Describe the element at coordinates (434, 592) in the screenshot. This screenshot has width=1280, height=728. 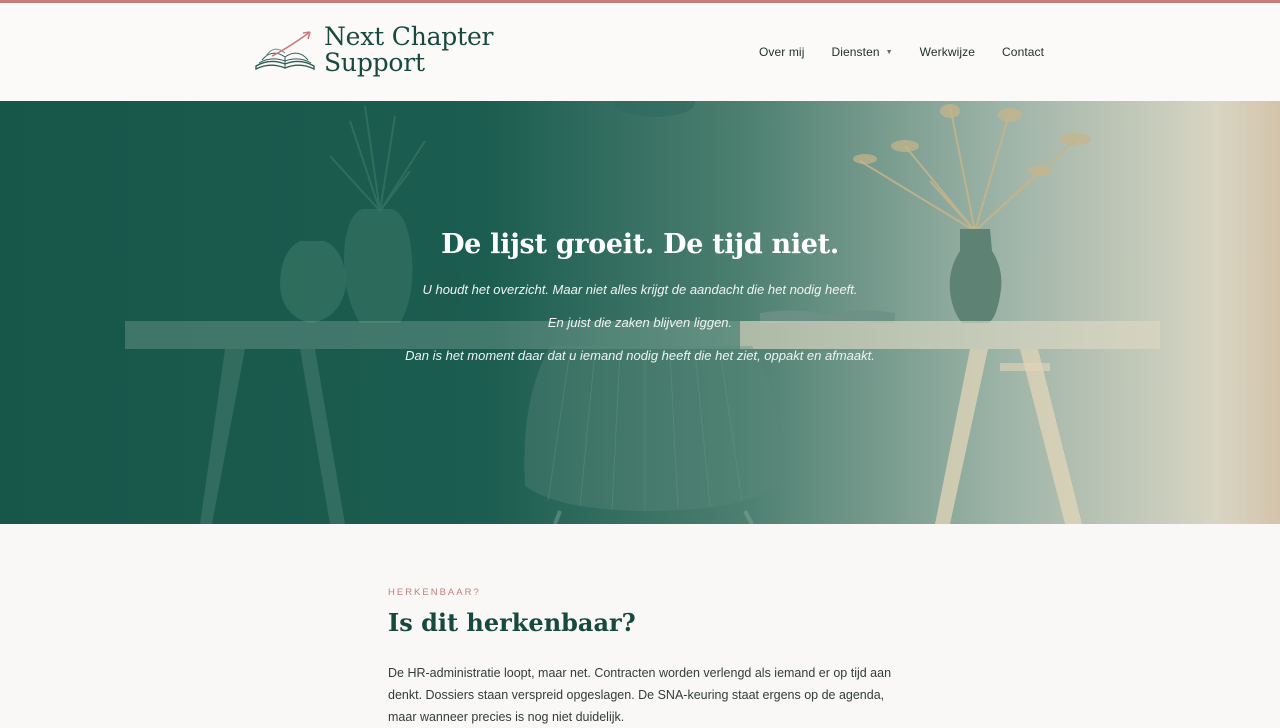
I see `section-eyebrow: HERKENBAAR?` at that location.